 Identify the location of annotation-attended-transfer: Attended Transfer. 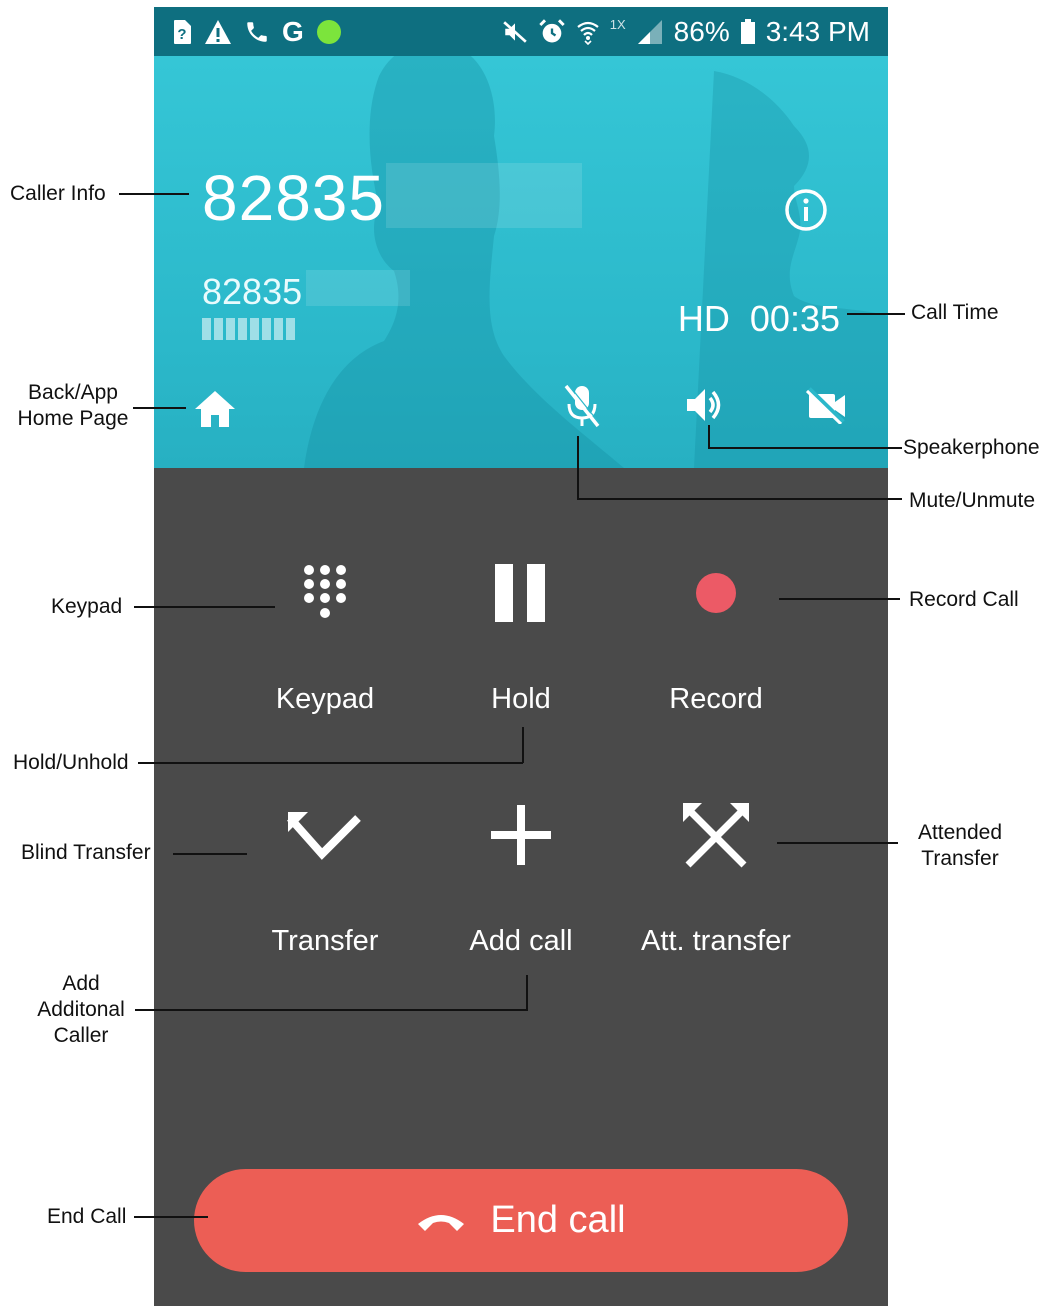
(960, 846).